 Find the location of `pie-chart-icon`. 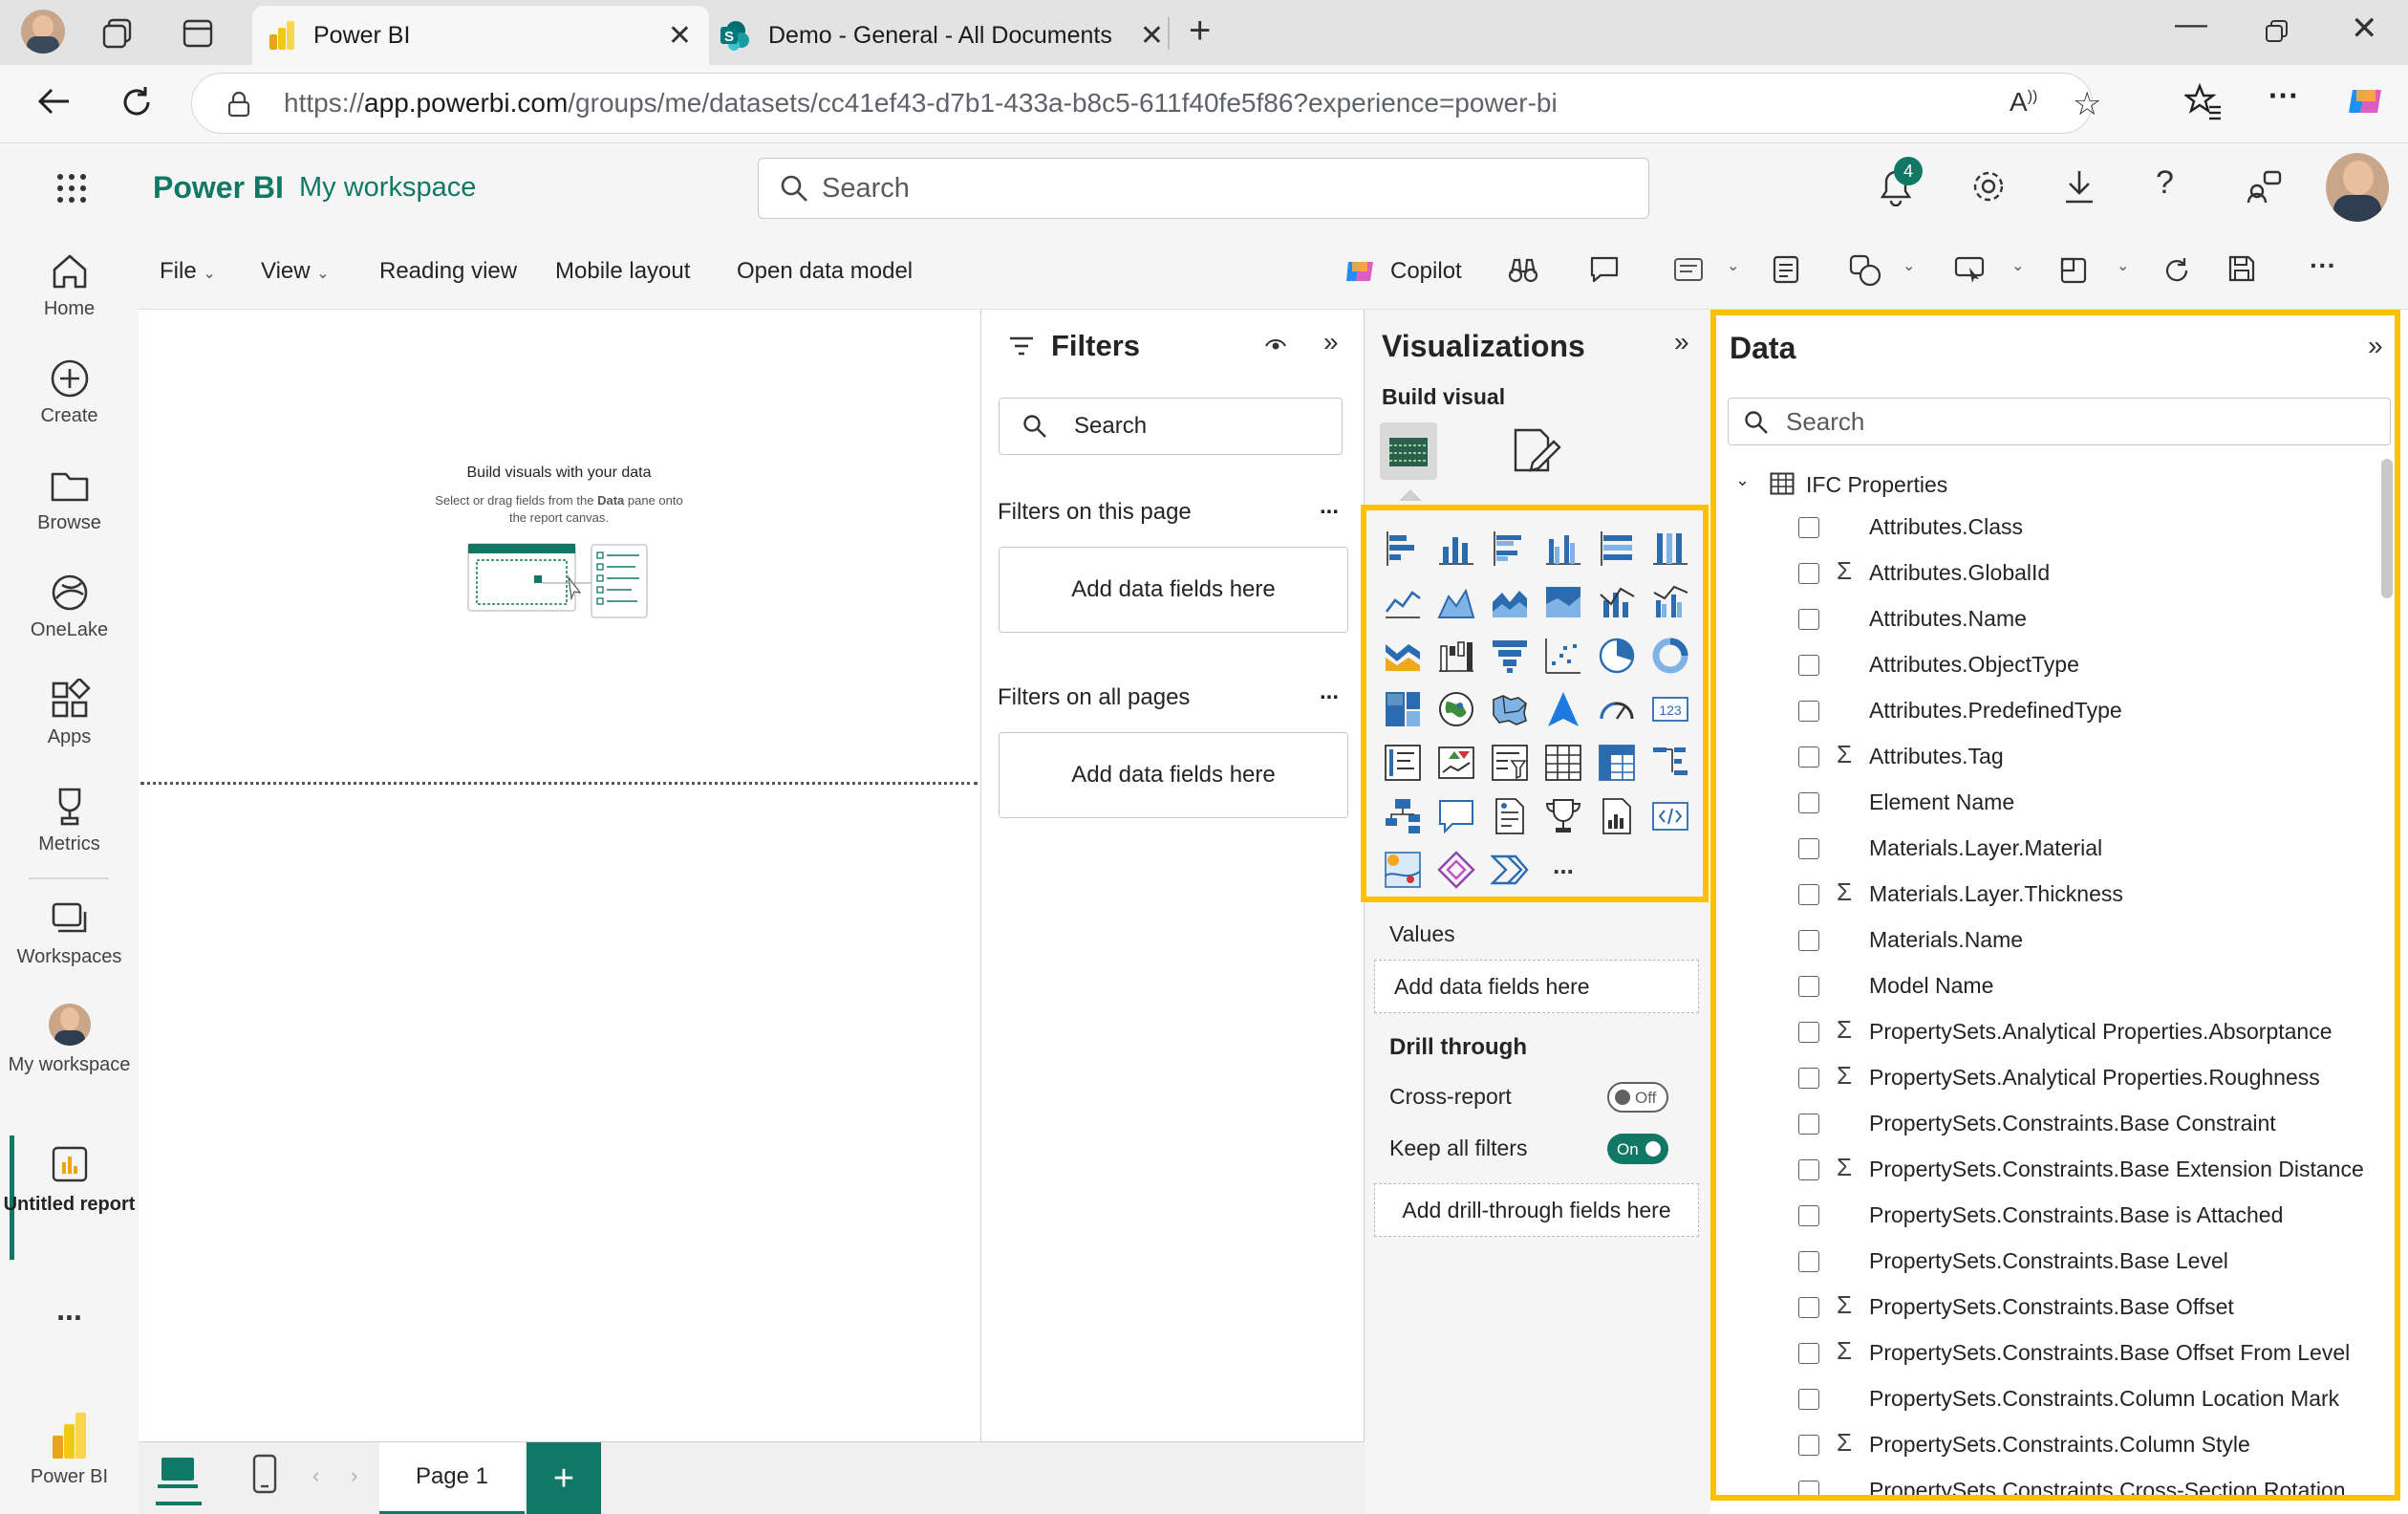

pie-chart-icon is located at coordinates (1617, 656).